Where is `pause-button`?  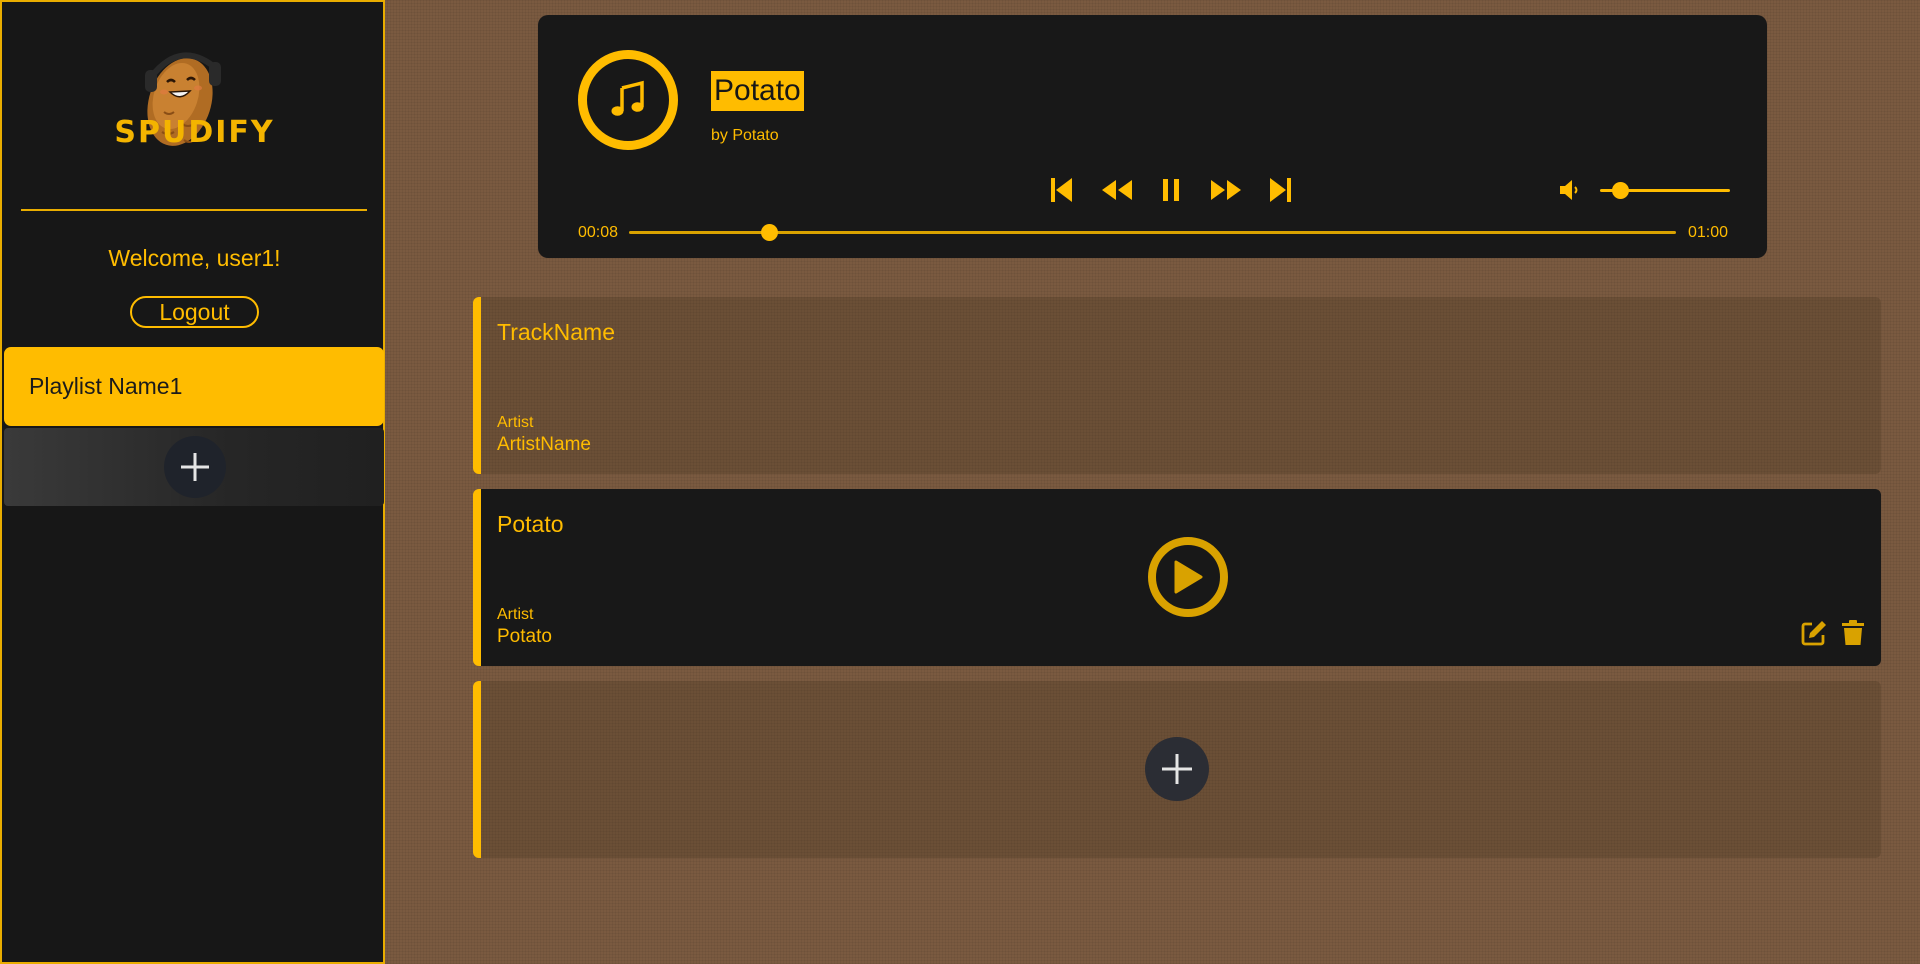 pause-button is located at coordinates (1171, 190).